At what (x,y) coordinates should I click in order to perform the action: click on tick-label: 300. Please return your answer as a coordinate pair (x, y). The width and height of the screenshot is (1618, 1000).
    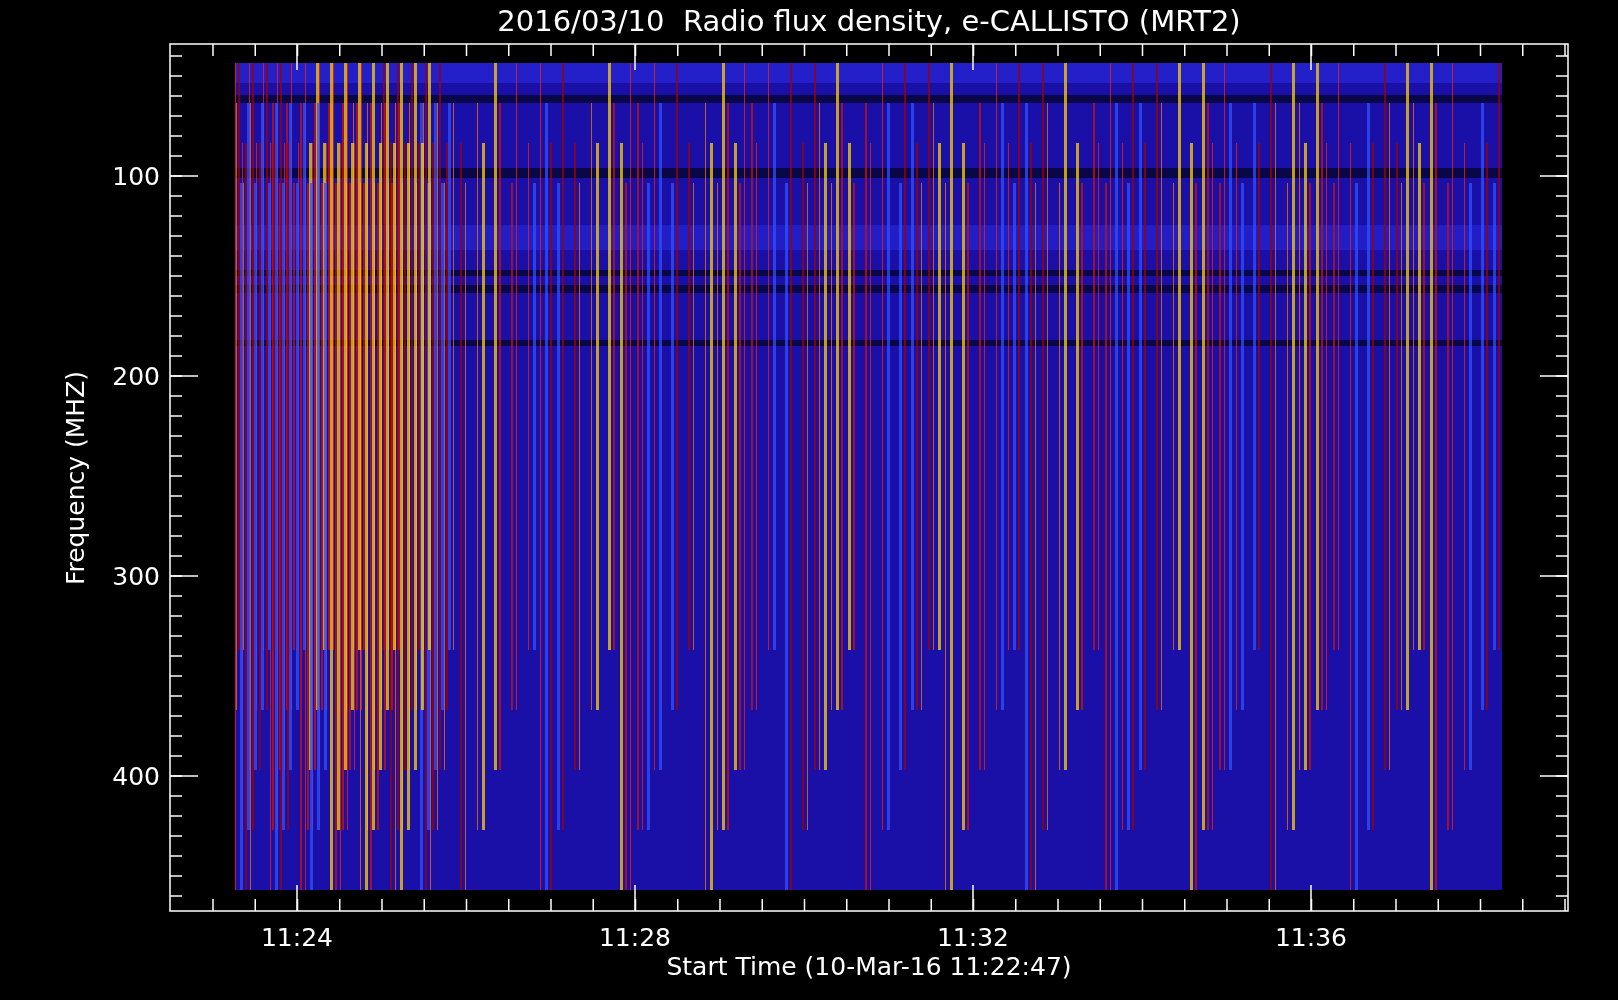
    Looking at the image, I should click on (136, 576).